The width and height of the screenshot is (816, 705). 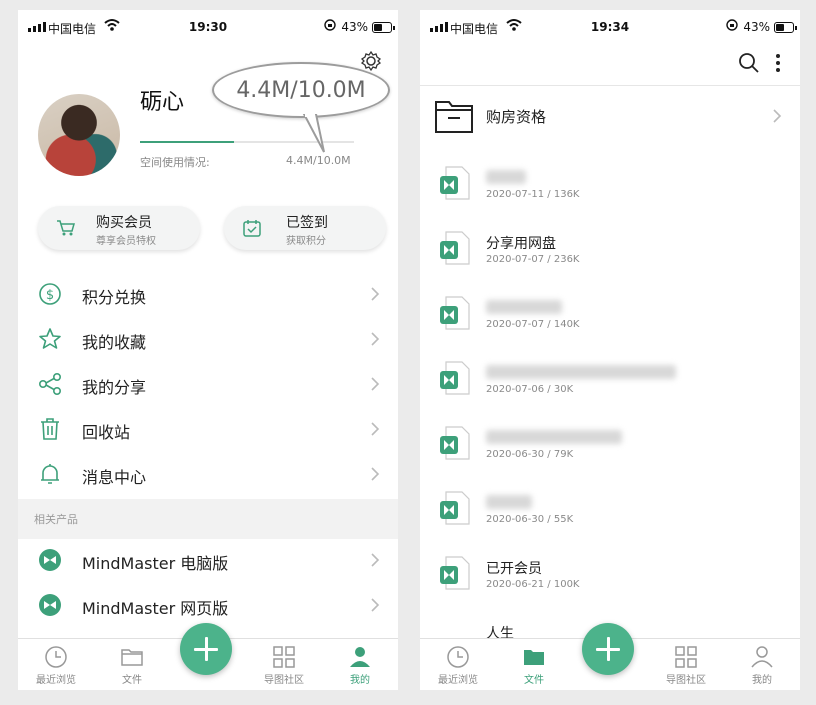 What do you see at coordinates (301, 90) in the screenshot?
I see `storage-callout: 4.4M/10.0M` at bounding box center [301, 90].